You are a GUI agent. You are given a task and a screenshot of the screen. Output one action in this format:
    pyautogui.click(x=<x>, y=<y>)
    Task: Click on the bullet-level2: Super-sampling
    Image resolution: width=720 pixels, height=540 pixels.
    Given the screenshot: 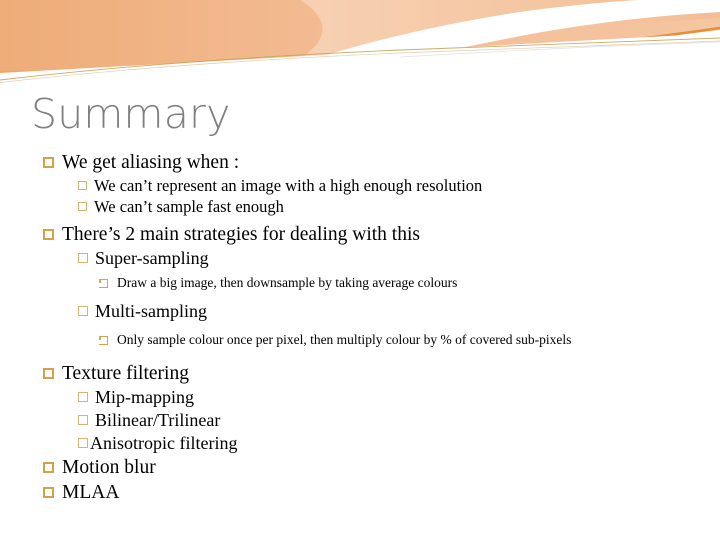 What is the action you would take?
    pyautogui.click(x=360, y=258)
    